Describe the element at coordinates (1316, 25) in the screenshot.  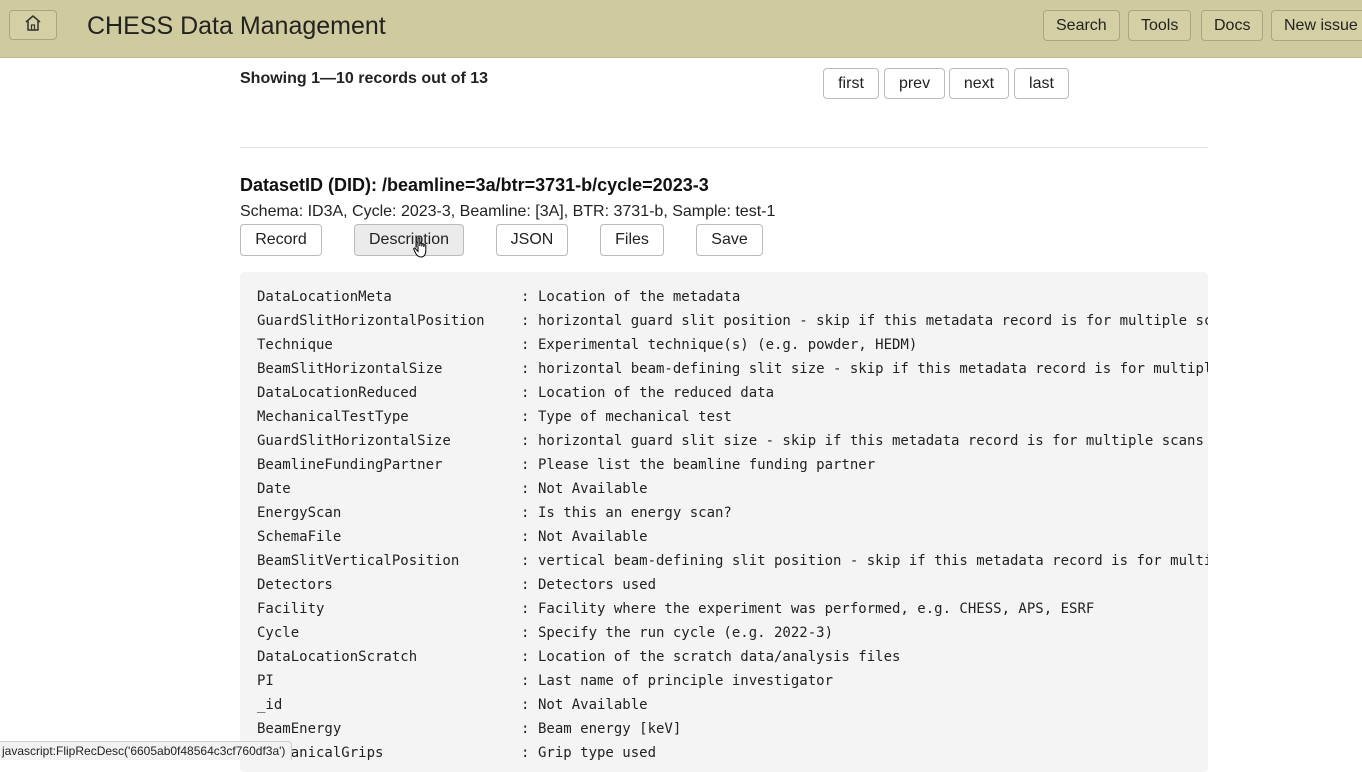
I see `nav-new-issue-button: New issue` at that location.